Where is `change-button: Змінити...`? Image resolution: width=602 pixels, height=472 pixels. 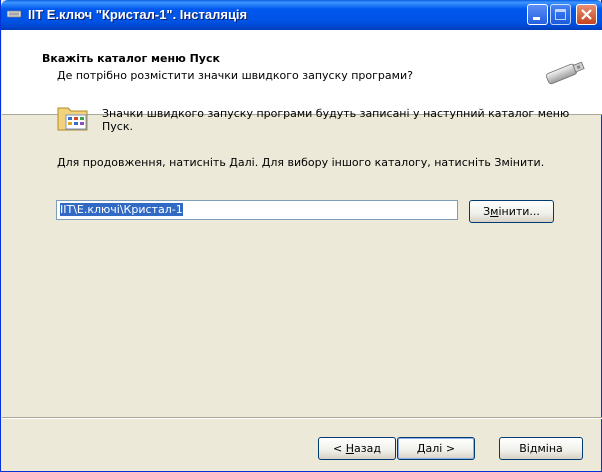 change-button: Змінити... is located at coordinates (511, 211).